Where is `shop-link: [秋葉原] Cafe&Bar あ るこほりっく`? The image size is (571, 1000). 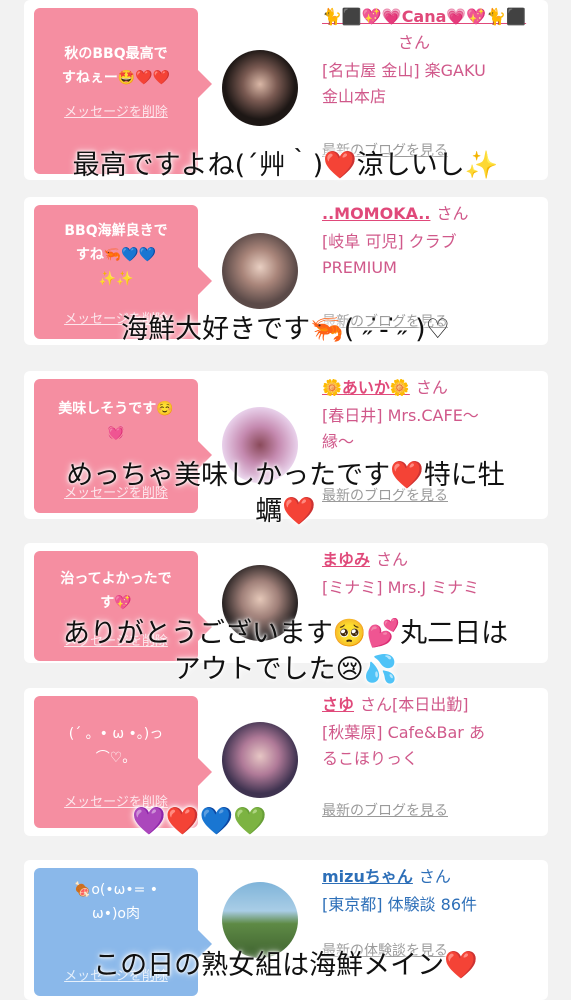
shop-link: [秋葉原] Cafe&Bar あ るこほりっく is located at coordinates (430, 746).